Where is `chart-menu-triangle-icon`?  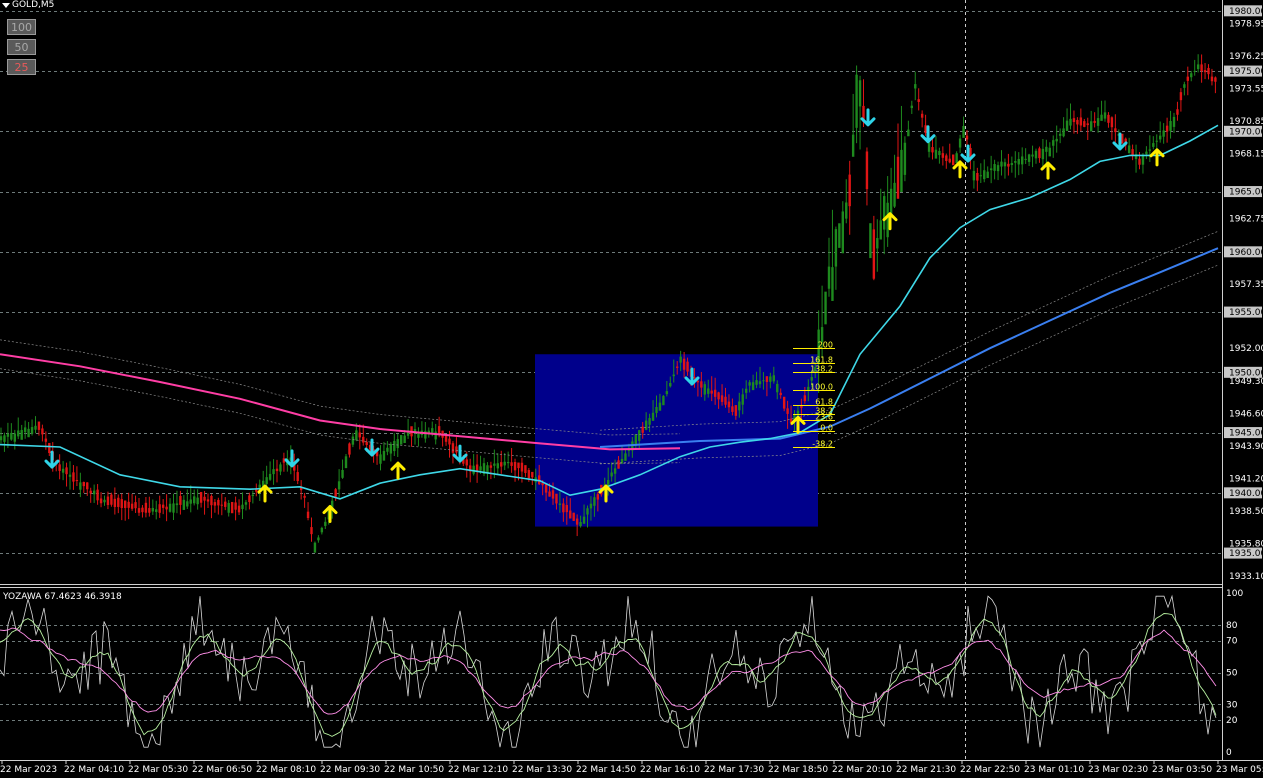
chart-menu-triangle-icon is located at coordinates (6, 5).